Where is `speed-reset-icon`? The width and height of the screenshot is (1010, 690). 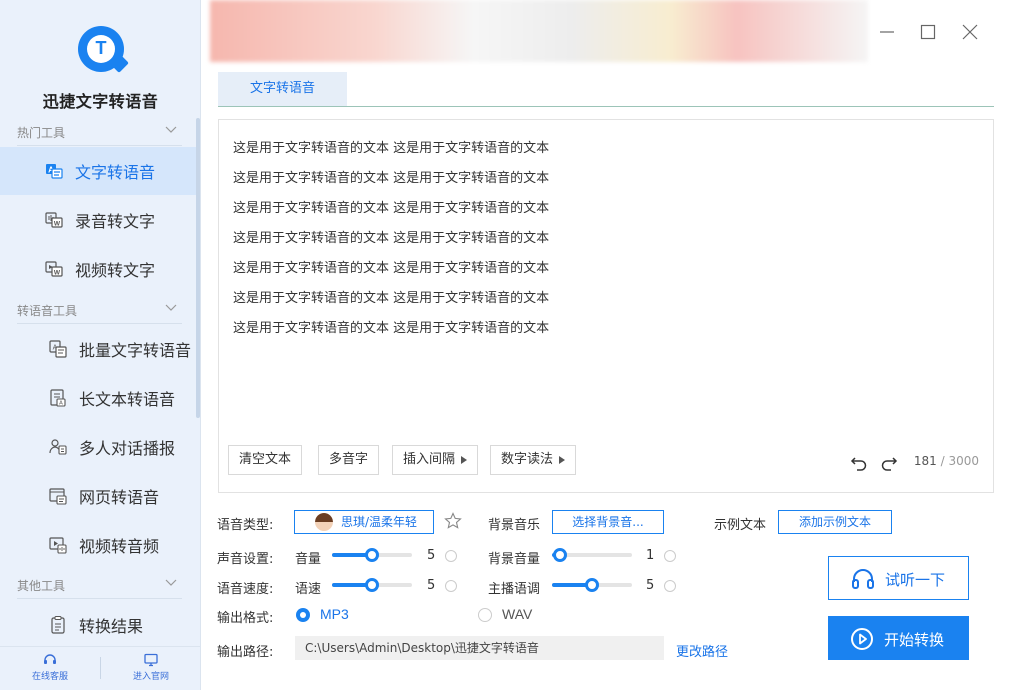
speed-reset-icon is located at coordinates (451, 586).